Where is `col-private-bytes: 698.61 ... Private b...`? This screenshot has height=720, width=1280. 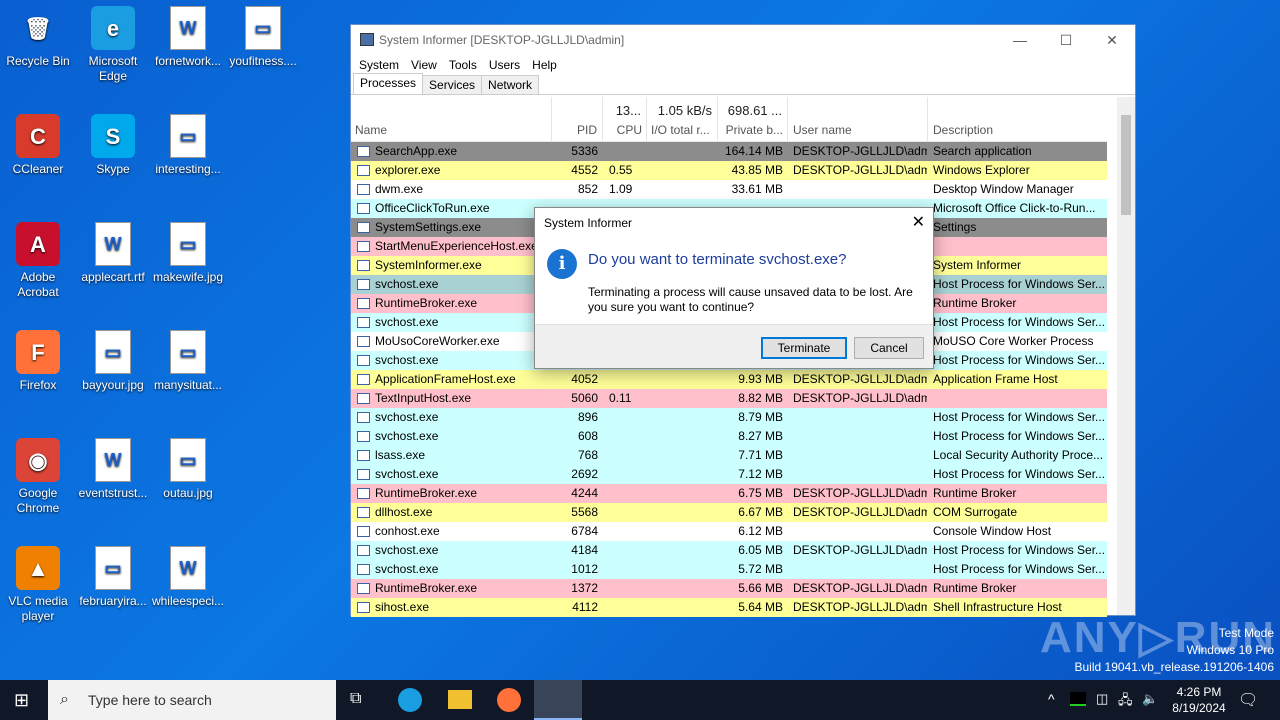 col-private-bytes: 698.61 ... Private b... is located at coordinates (753, 119).